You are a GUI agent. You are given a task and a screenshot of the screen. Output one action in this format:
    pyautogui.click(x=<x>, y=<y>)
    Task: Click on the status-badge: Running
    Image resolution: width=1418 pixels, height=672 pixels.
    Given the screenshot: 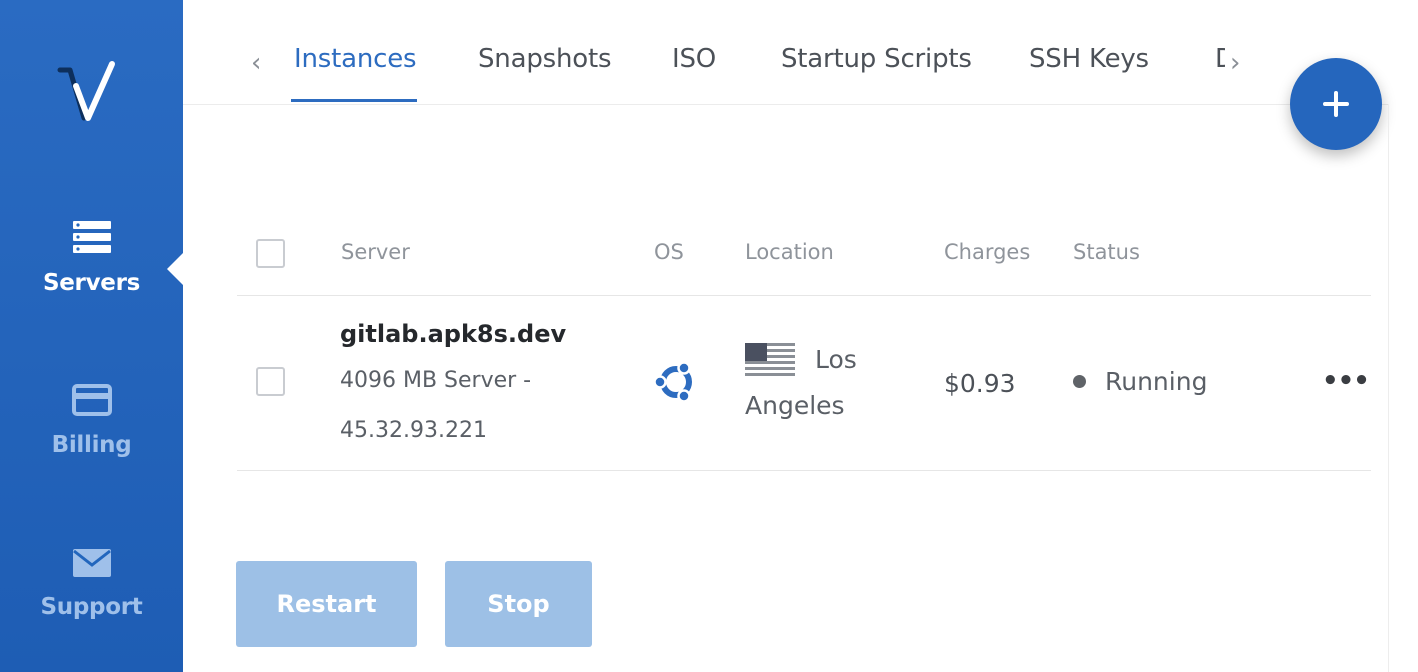 What is the action you would take?
    pyautogui.click(x=1156, y=381)
    